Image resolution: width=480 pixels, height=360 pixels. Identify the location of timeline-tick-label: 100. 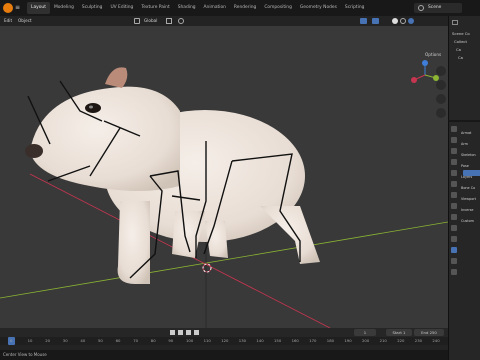
(190, 340).